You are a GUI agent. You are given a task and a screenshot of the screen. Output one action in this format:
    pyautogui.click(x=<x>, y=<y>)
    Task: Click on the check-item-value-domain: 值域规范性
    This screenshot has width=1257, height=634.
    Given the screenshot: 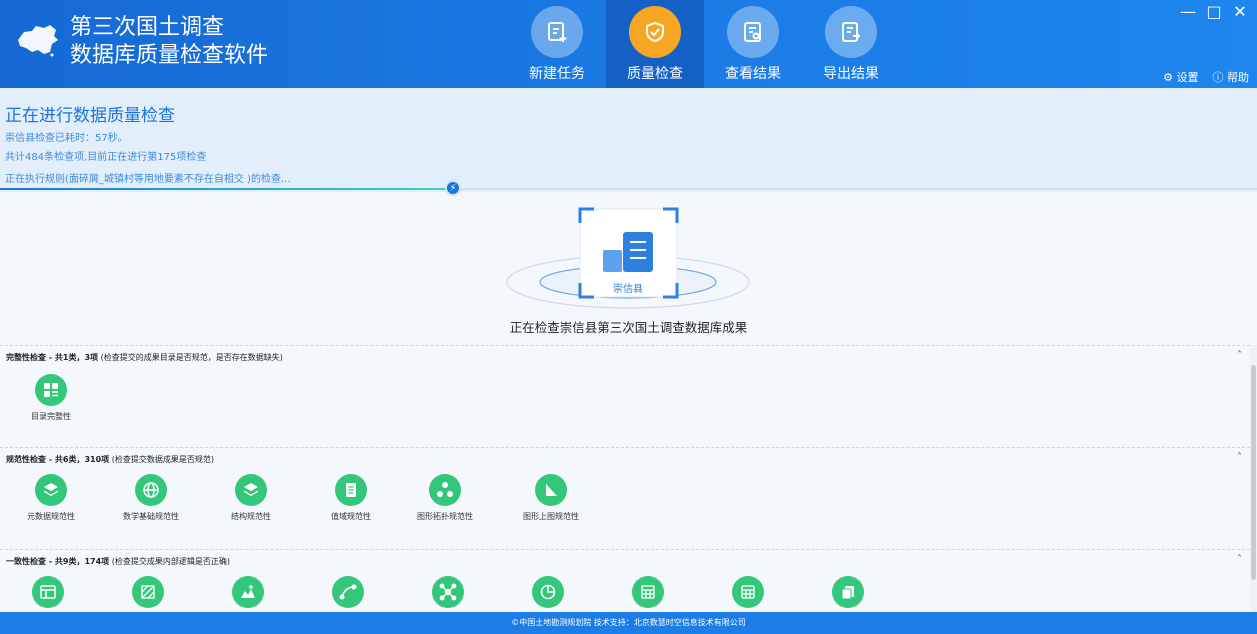 What is the action you would take?
    pyautogui.click(x=351, y=498)
    